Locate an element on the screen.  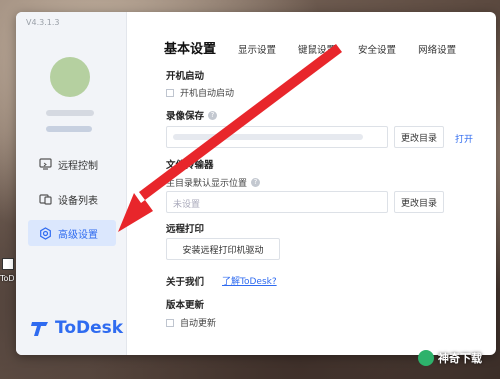
about-todesk-link: 了解ToDesk? is located at coordinates (249, 280).